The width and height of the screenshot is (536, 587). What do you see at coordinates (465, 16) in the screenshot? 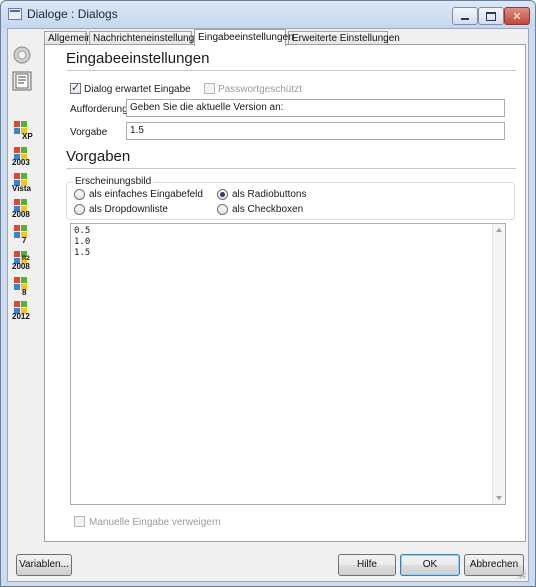
I see `minimize-button` at bounding box center [465, 16].